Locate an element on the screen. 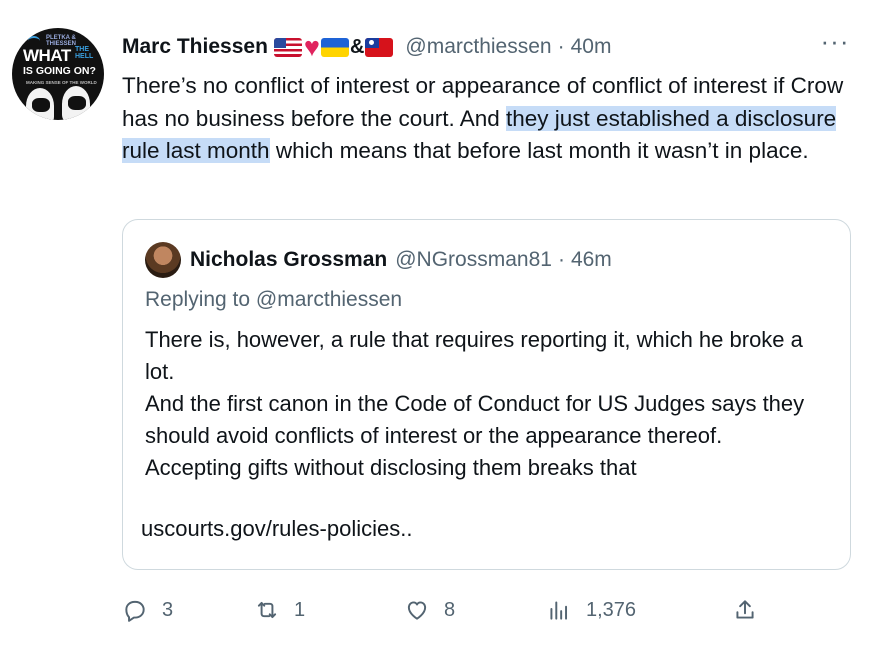 The image size is (882, 661). retweet-button: 1 is located at coordinates (279, 610).